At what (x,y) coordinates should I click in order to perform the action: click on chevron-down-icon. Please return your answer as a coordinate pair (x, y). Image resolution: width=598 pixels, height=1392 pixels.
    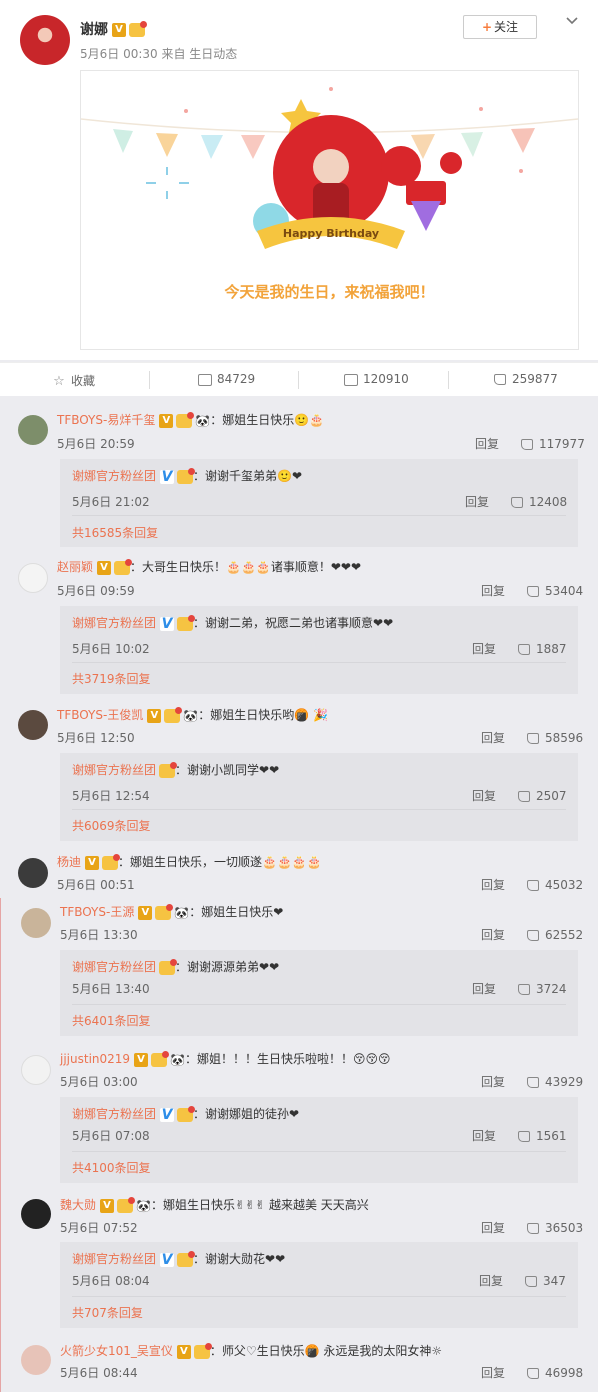
    Looking at the image, I should click on (572, 21).